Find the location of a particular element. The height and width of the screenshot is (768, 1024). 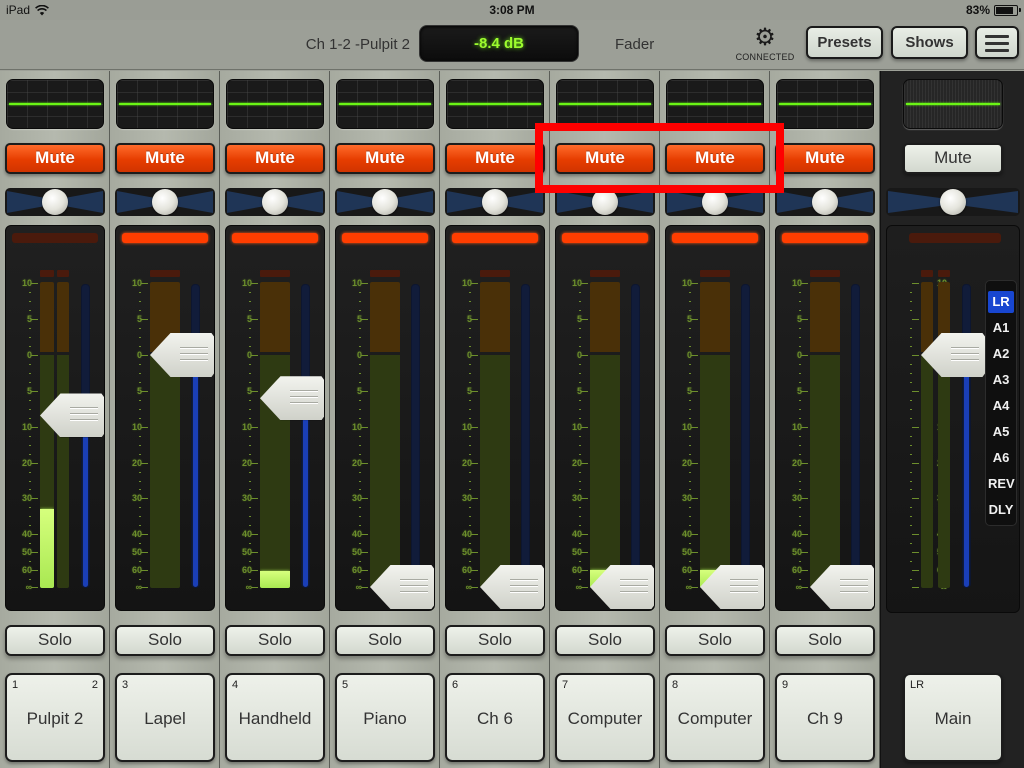

master-eq-display-button is located at coordinates (953, 104).